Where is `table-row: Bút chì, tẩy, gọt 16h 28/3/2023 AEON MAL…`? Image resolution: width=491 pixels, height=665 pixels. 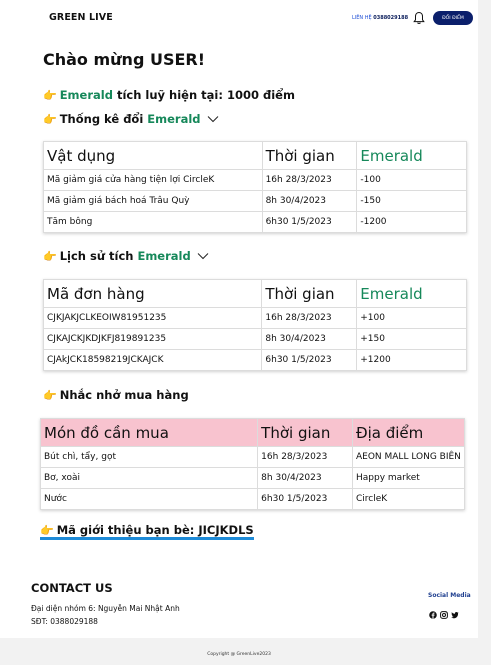 table-row: Bút chì, tẩy, gọt 16h 28/3/2023 AEON MAL… is located at coordinates (252, 457).